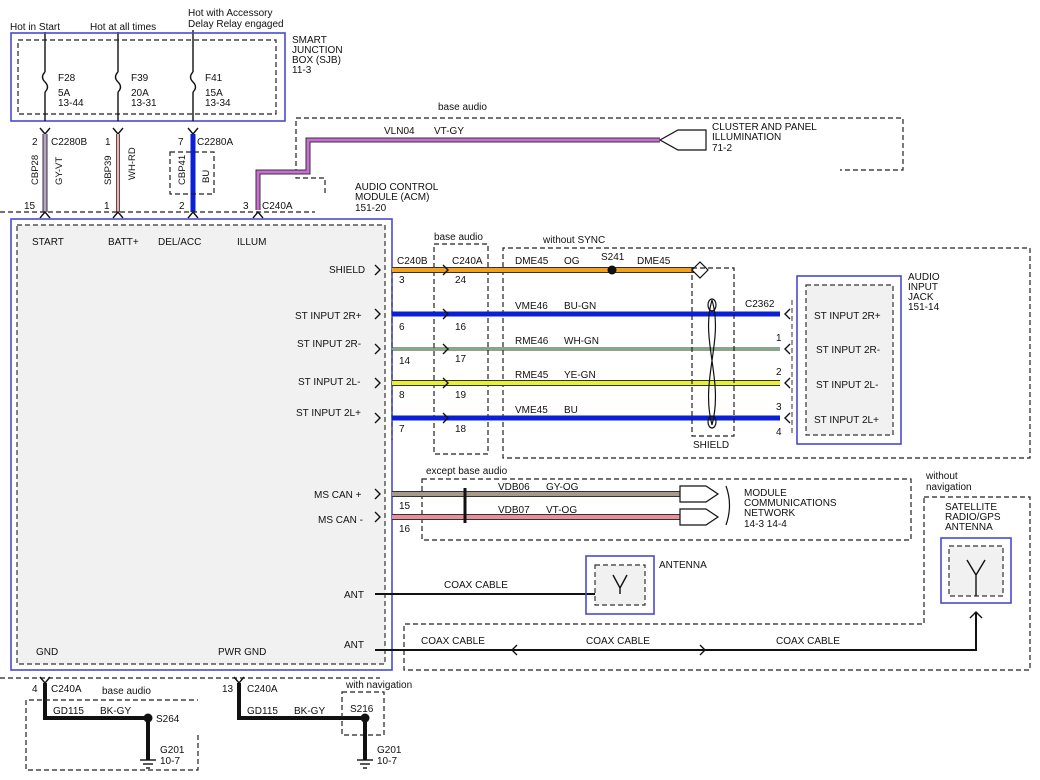 The height and width of the screenshot is (780, 1040). What do you see at coordinates (728, 505) in the screenshot?
I see `can-bracket` at bounding box center [728, 505].